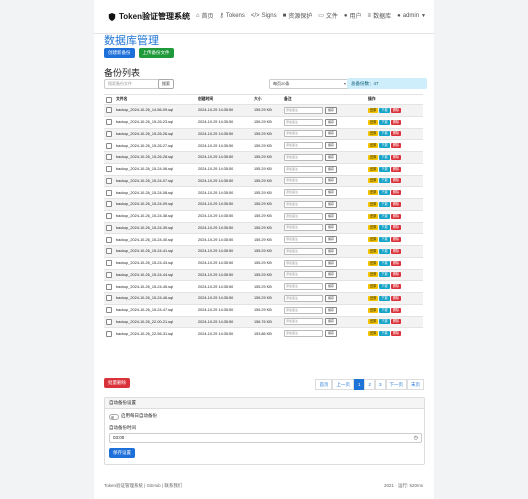 This screenshot has width=528, height=499. Describe the element at coordinates (119, 53) in the screenshot. I see `create-backup-button: 创建新备份` at that location.